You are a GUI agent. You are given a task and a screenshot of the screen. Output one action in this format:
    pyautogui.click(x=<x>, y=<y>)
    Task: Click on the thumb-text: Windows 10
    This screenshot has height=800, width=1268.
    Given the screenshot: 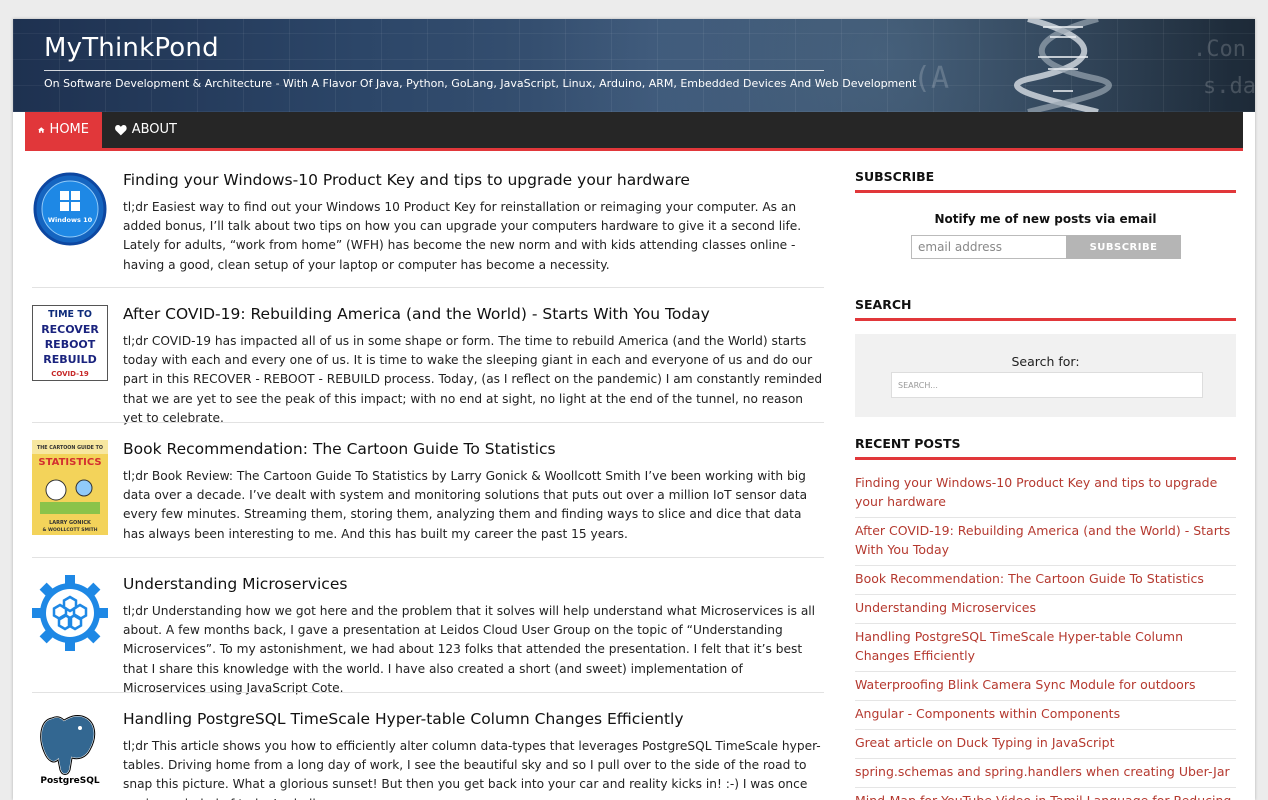 What is the action you would take?
    pyautogui.click(x=70, y=220)
    